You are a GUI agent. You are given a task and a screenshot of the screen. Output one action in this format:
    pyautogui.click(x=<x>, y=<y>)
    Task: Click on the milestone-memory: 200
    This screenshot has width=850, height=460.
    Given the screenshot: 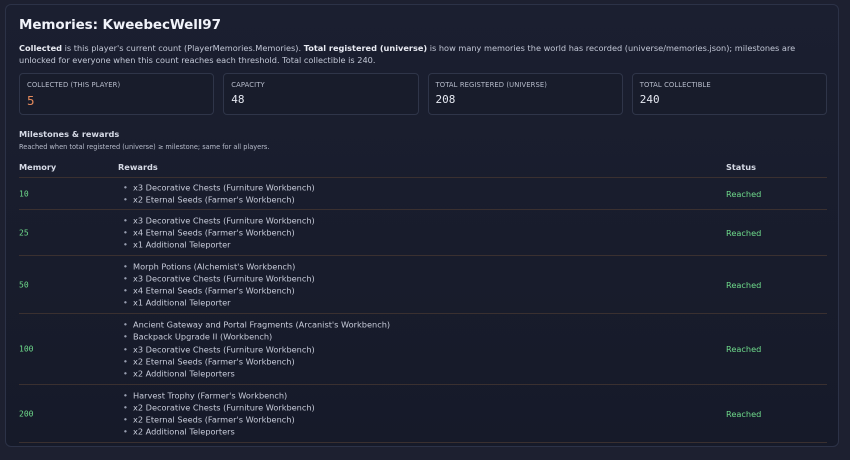 What is the action you would take?
    pyautogui.click(x=26, y=413)
    